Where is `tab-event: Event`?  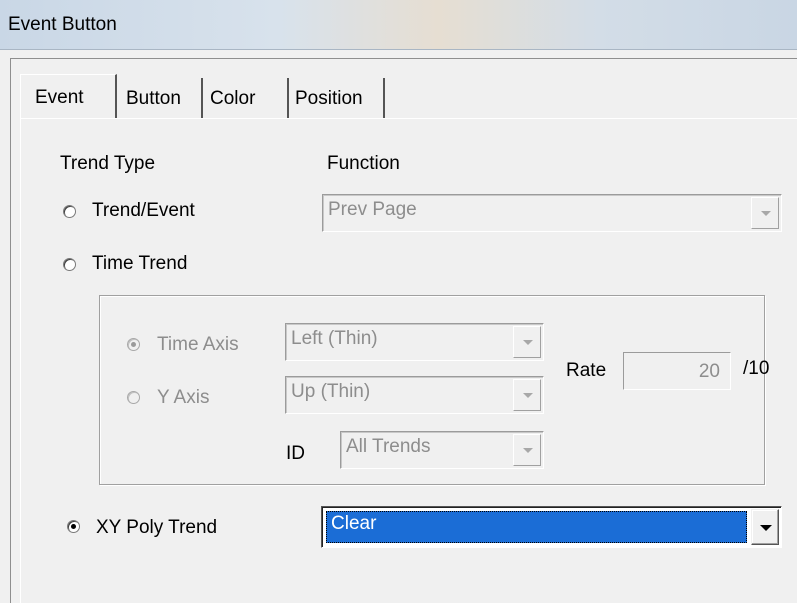
tab-event: Event is located at coordinates (68, 96).